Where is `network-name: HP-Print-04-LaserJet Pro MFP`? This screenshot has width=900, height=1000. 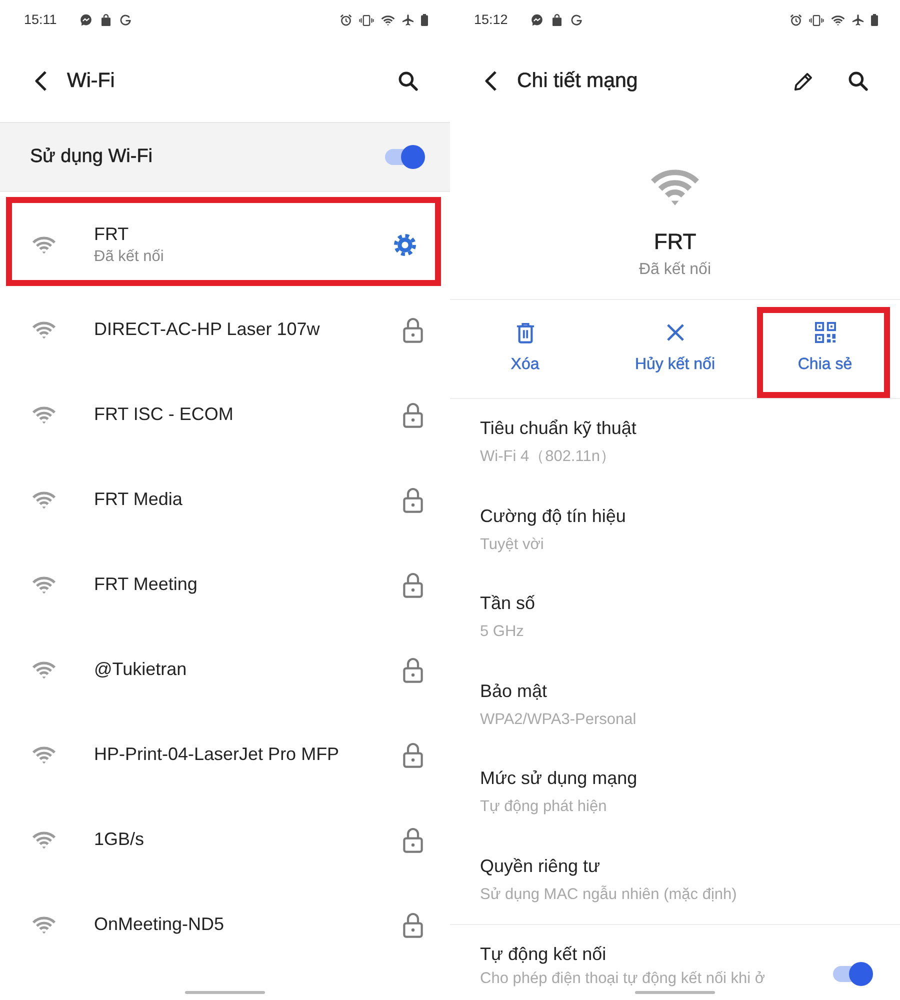
network-name: HP-Print-04-LaserJet Pro MFP is located at coordinates (217, 754).